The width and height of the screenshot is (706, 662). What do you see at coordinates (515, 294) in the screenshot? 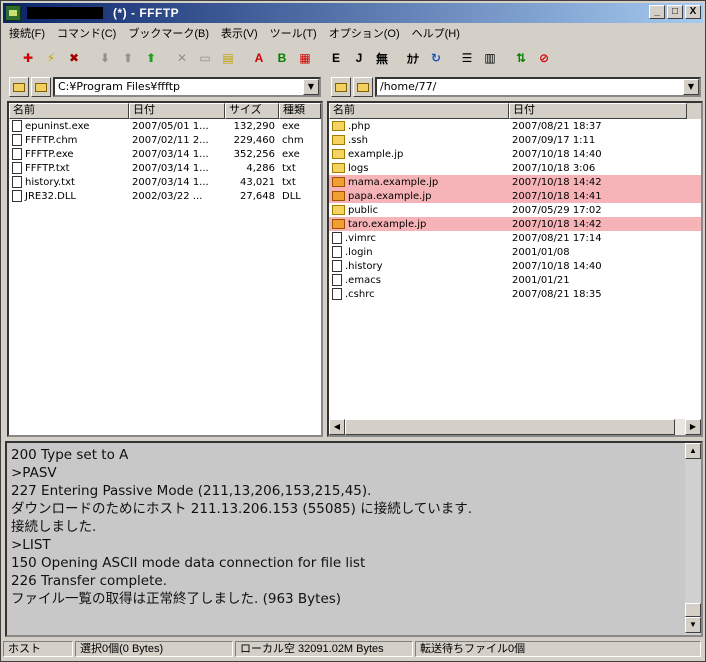
I see `table-row: .cshrc 2007/08/21 18:35` at bounding box center [515, 294].